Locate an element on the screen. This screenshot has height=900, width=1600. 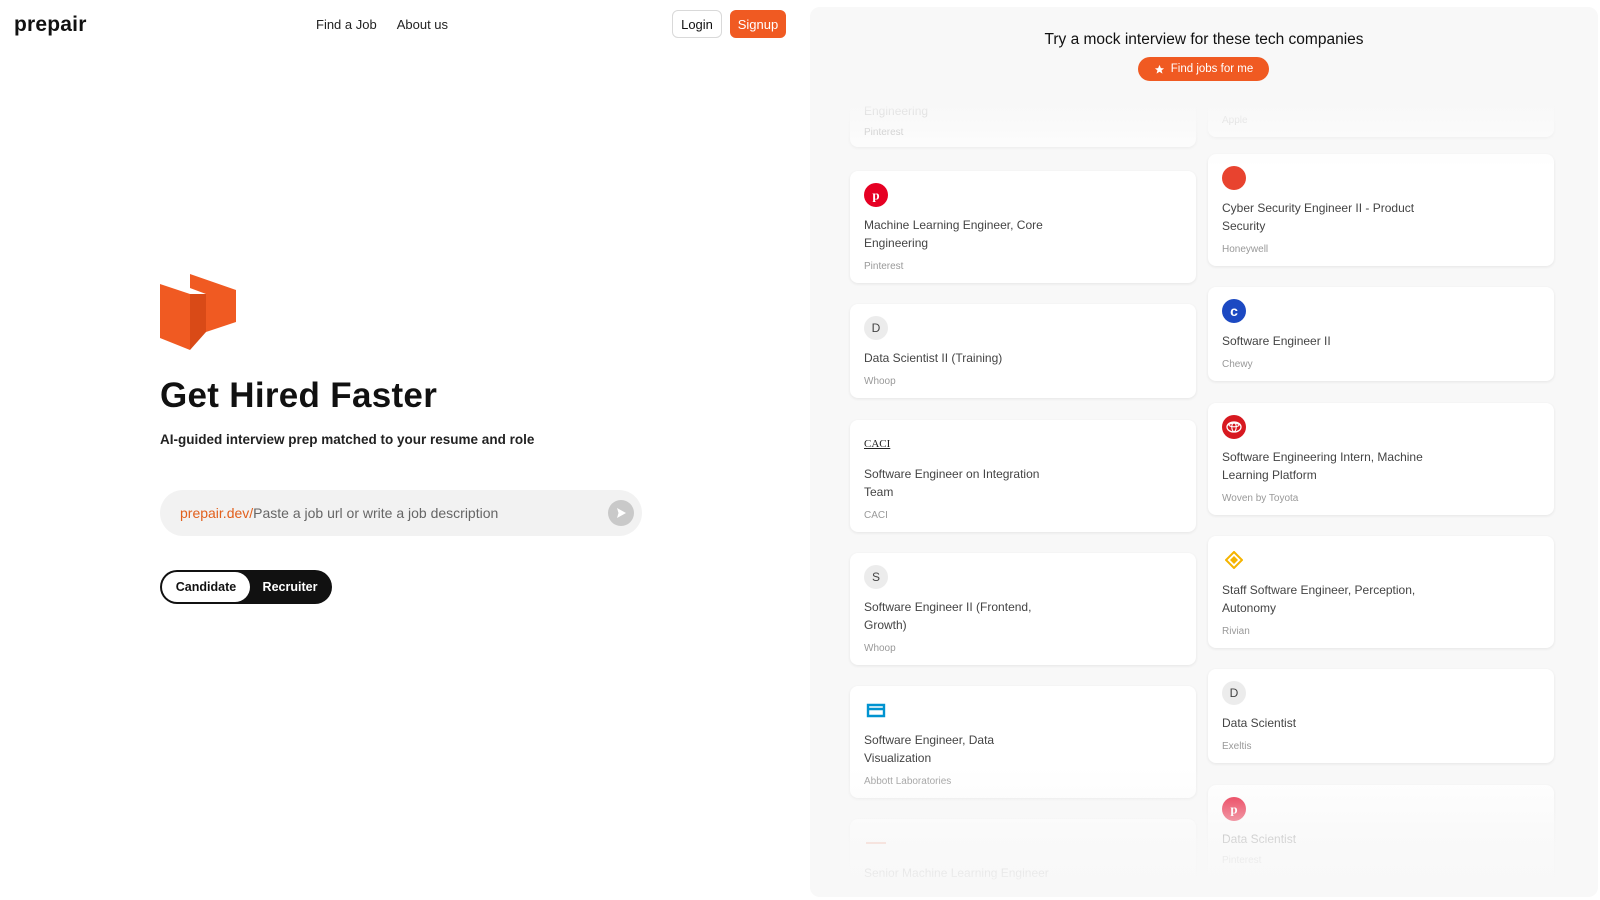
caci-logo: CACI is located at coordinates (877, 444).